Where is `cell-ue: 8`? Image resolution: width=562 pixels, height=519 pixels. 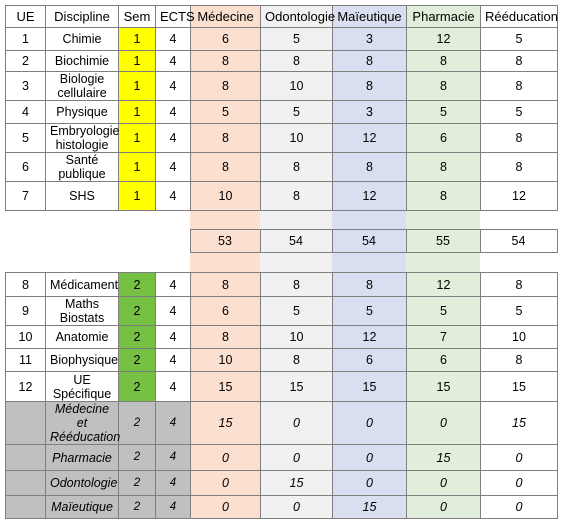 cell-ue: 8 is located at coordinates (25, 284).